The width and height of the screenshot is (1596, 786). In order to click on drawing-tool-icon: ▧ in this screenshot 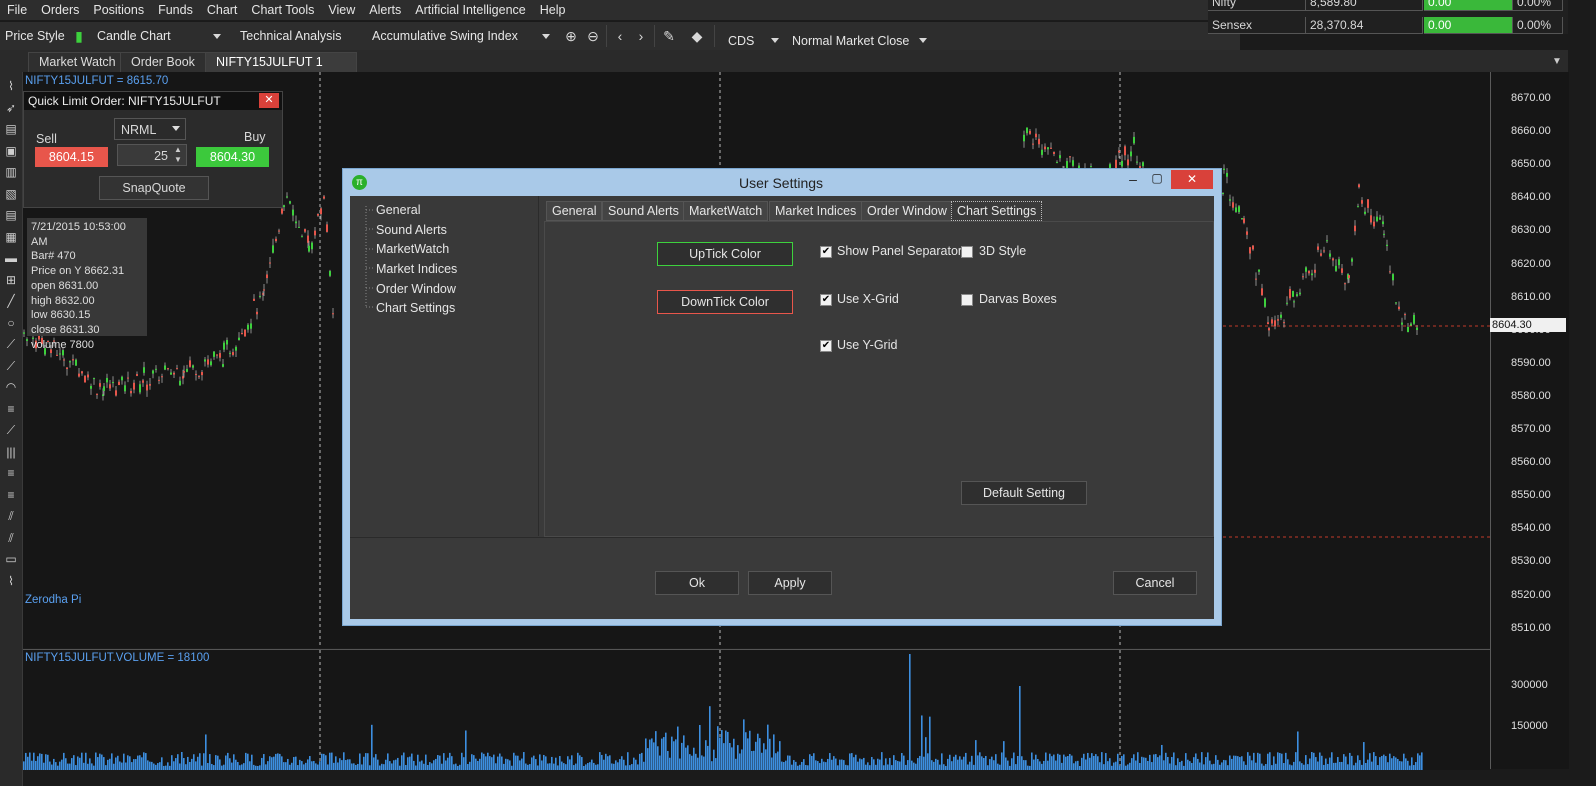, I will do `click(11, 194)`.